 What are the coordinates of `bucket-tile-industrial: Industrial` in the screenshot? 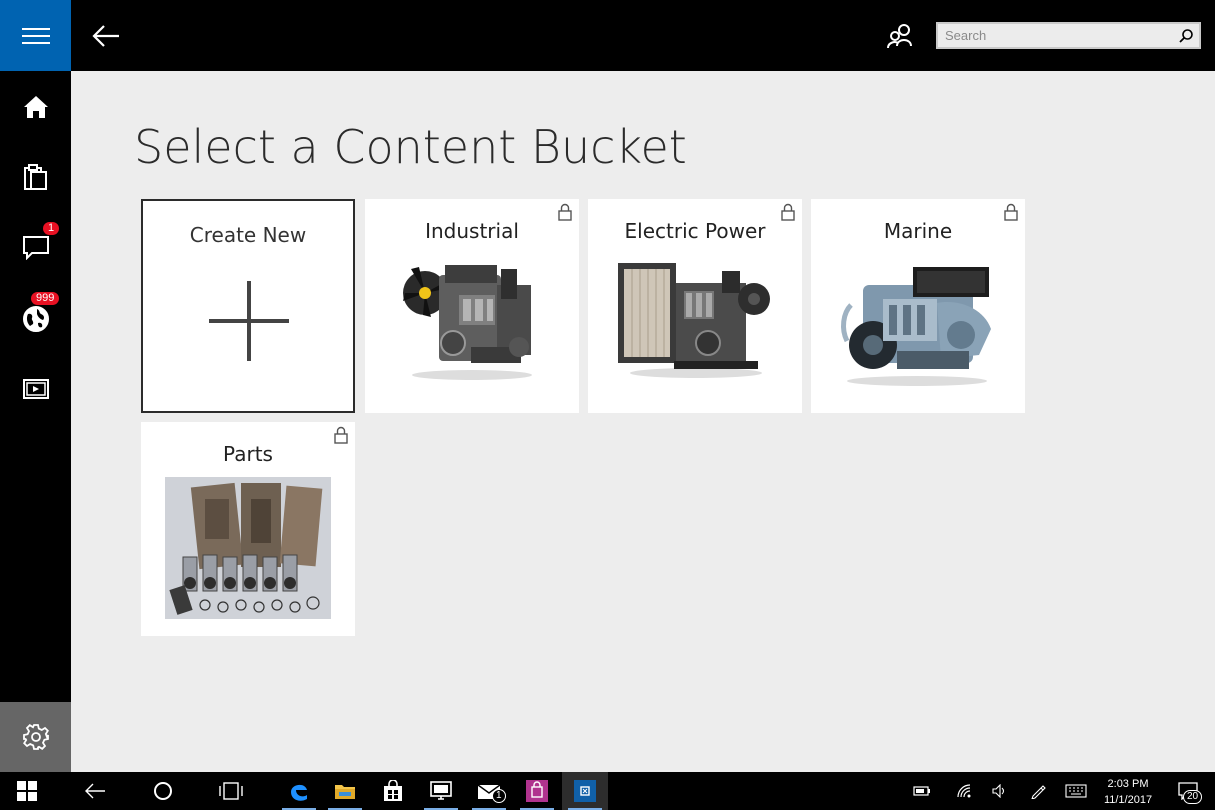 It's located at (472, 306).